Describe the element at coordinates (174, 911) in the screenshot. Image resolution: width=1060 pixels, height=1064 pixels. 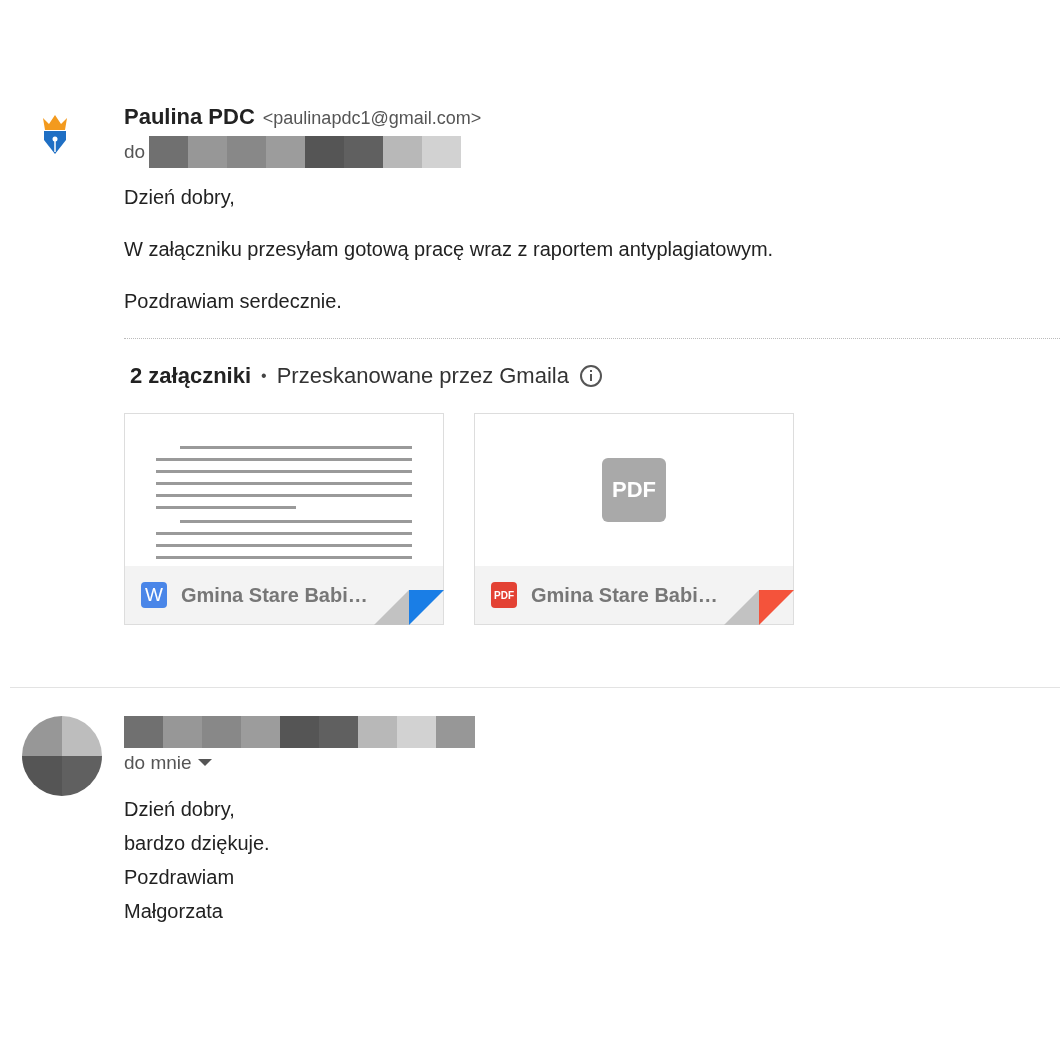
I see `message-text: Małgorzata` at that location.